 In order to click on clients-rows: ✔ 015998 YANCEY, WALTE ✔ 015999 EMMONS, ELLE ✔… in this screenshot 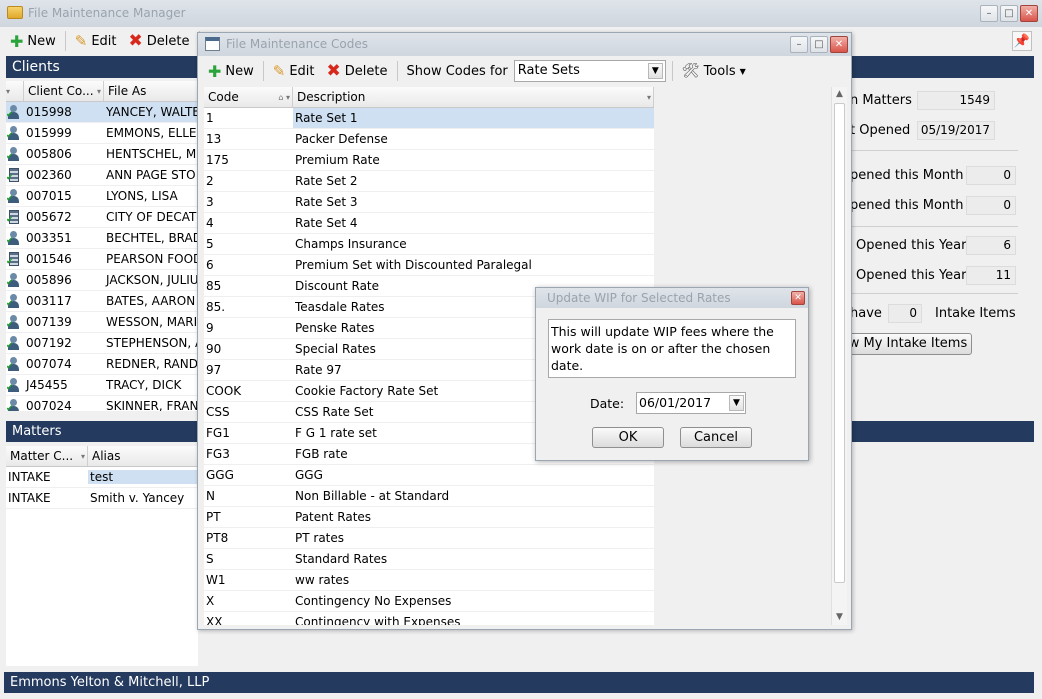, I will do `click(102, 256)`.